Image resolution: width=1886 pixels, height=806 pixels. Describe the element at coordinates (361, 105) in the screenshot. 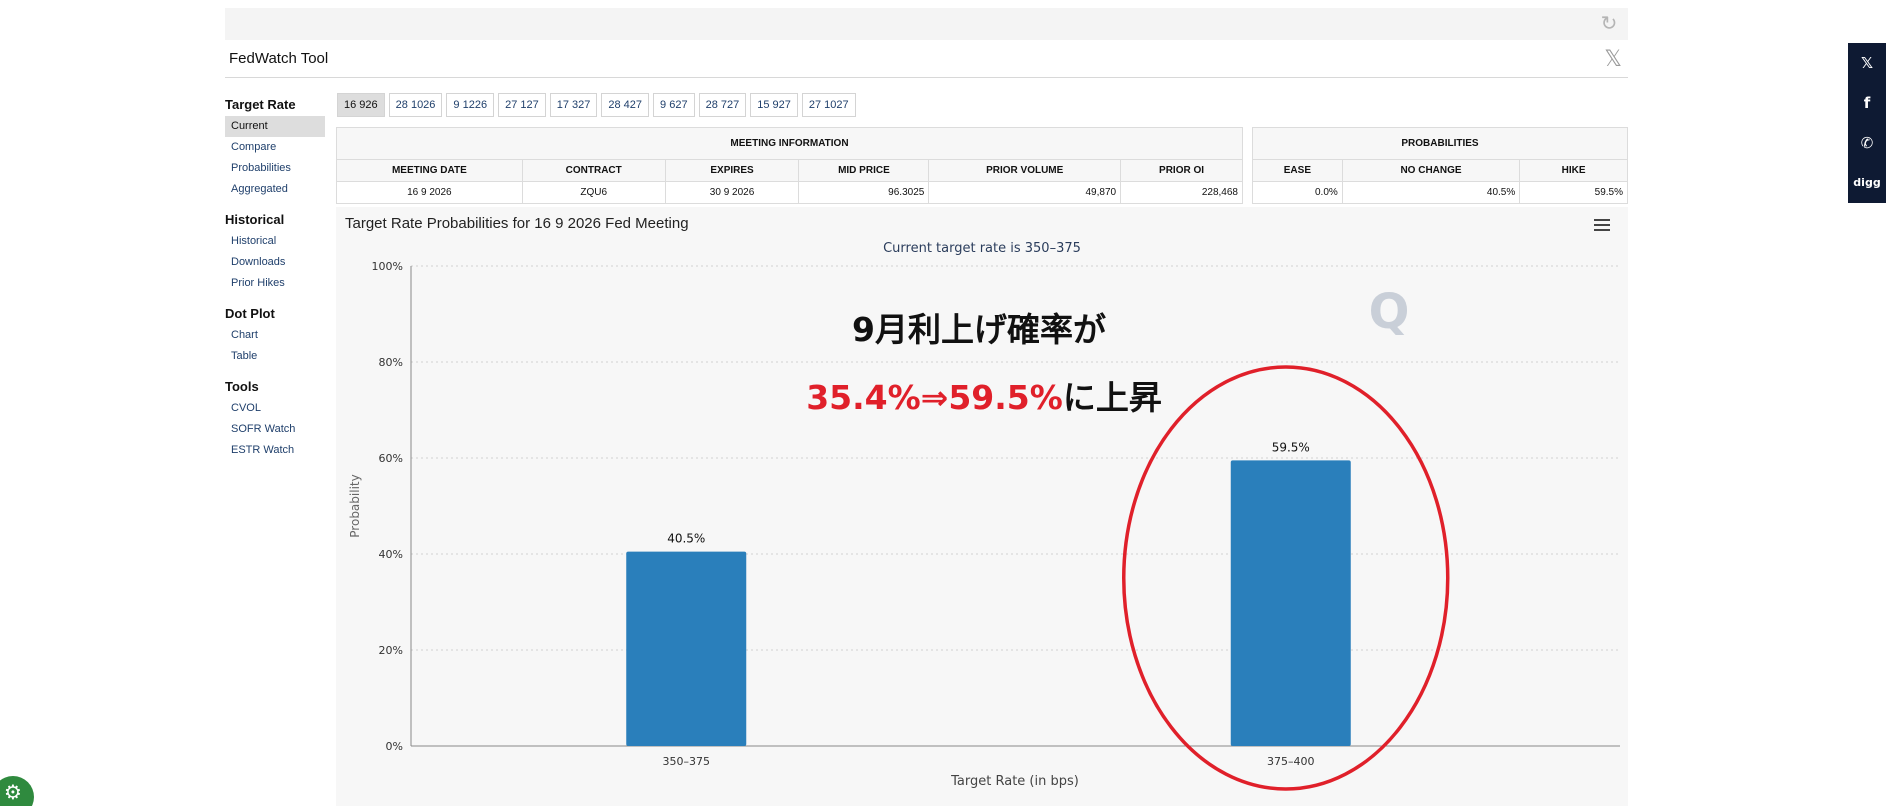

I see `tab-16-926: 16 926` at that location.